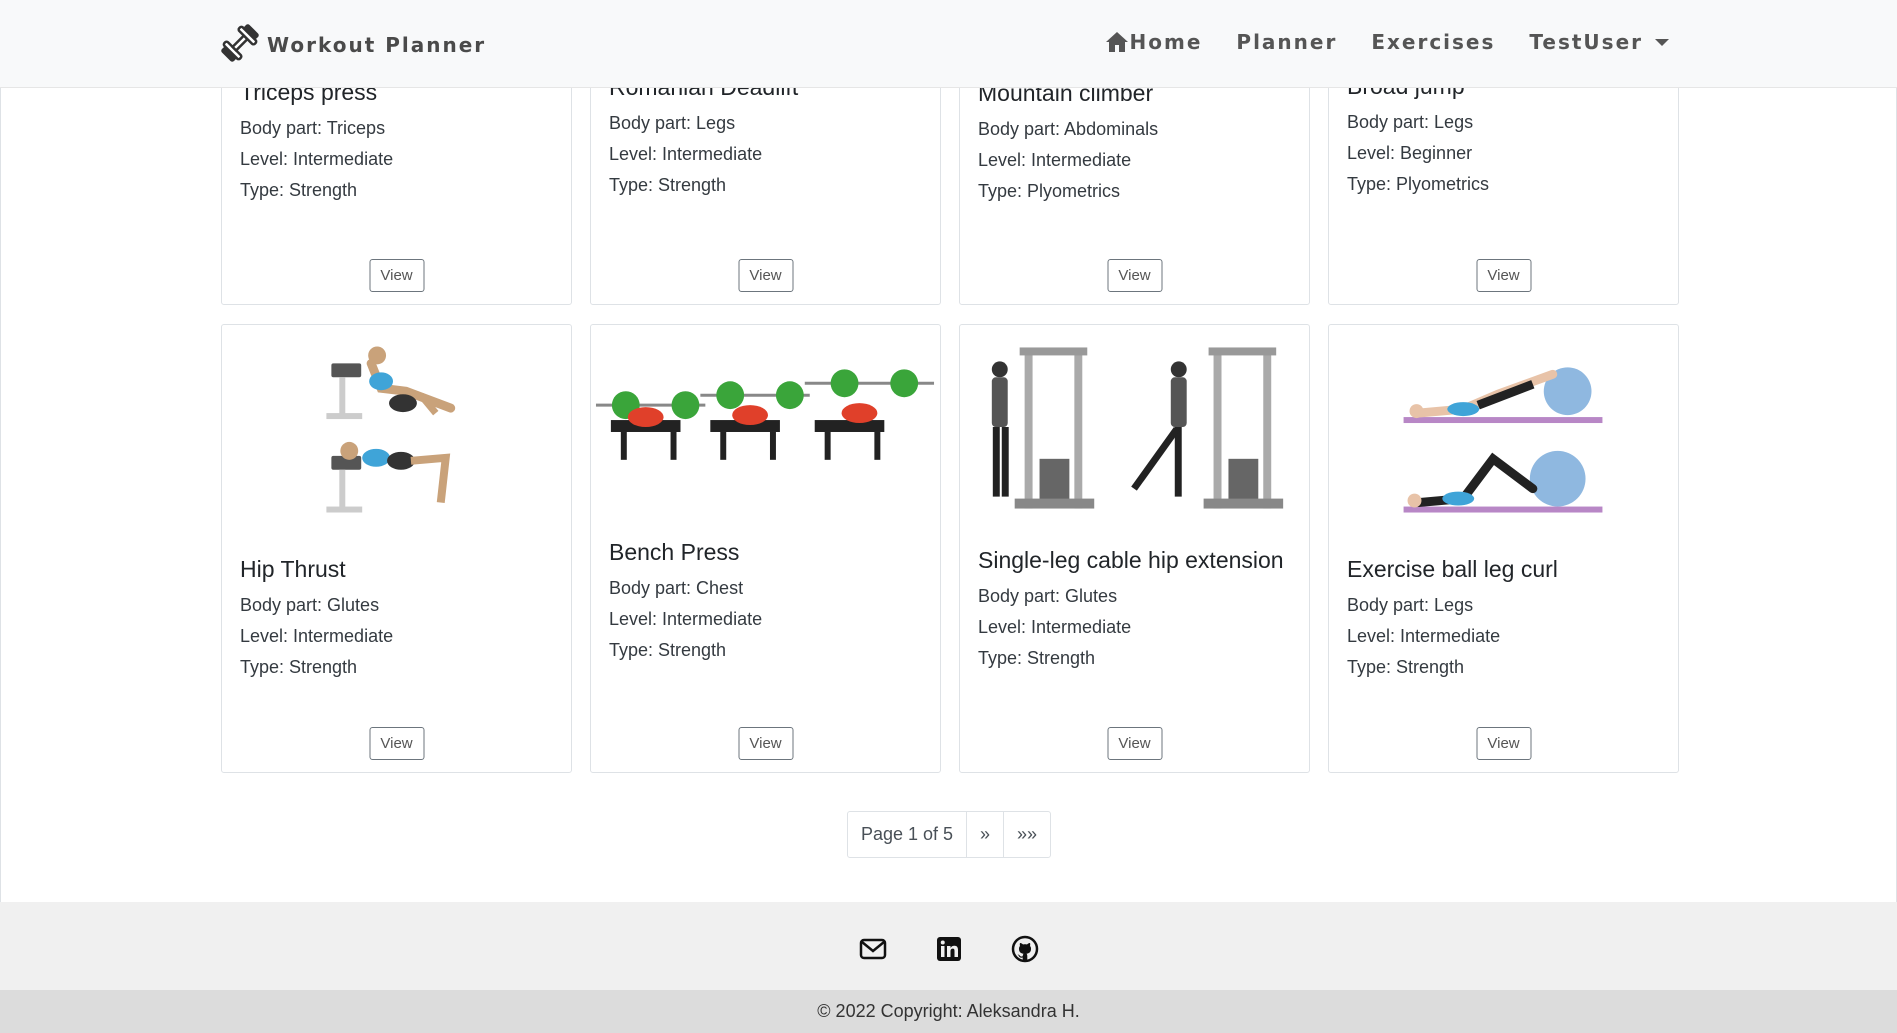 Image resolution: width=1897 pixels, height=1033 pixels. What do you see at coordinates (377, 45) in the screenshot?
I see `brand-text: Workout Planner` at bounding box center [377, 45].